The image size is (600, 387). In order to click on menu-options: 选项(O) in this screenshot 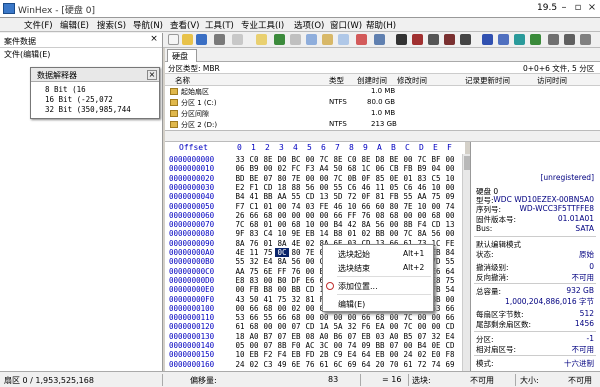, I will do `click(309, 25)`.